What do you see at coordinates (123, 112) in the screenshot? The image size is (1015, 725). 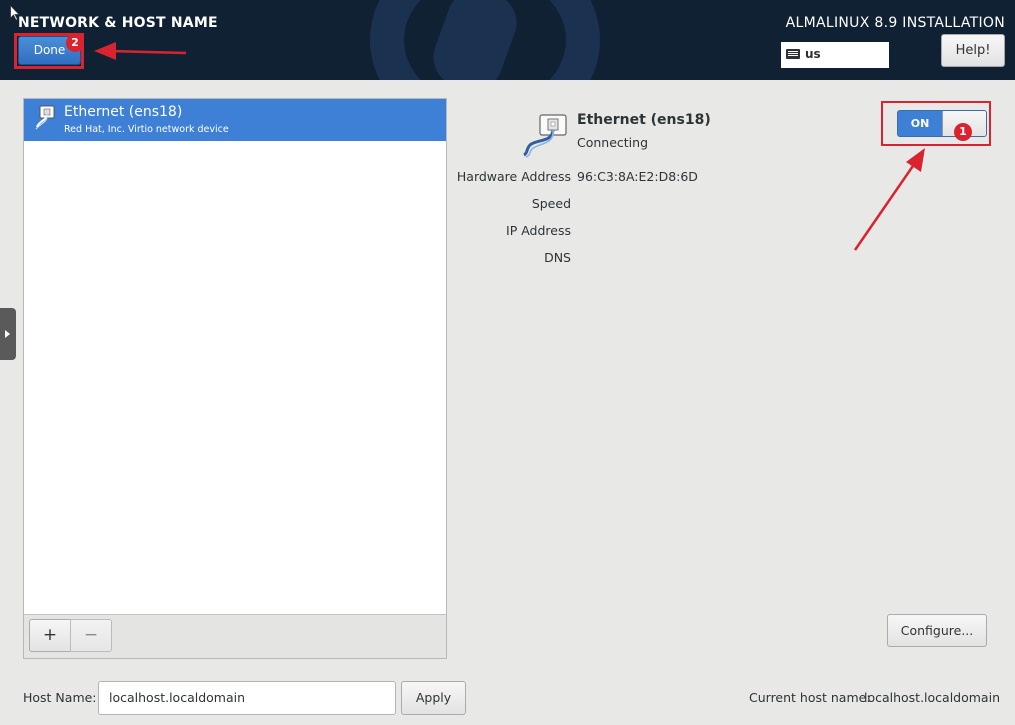 I see `device-name: Ethernet (ens18)` at bounding box center [123, 112].